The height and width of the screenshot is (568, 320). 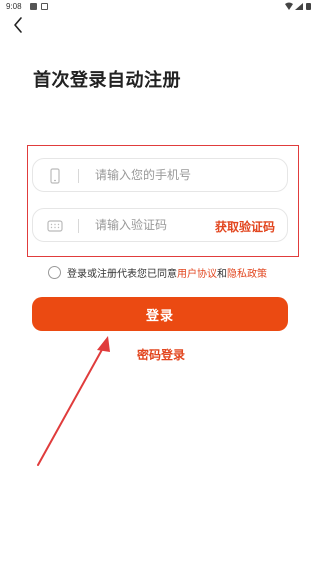 What do you see at coordinates (308, 6) in the screenshot?
I see `battery-icon` at bounding box center [308, 6].